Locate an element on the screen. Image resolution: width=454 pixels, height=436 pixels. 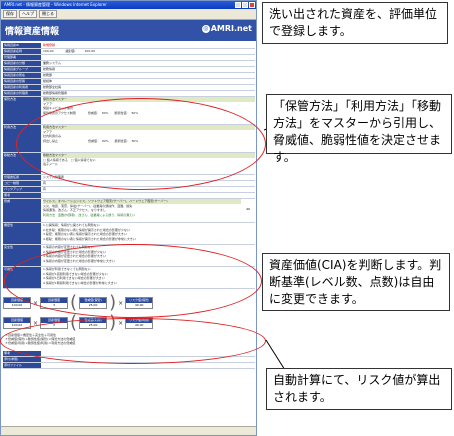
field-value: 業務システム is located at coordinates (148, 63).